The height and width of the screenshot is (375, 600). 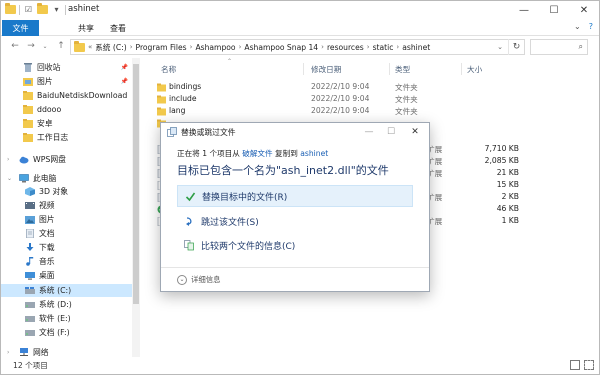 What do you see at coordinates (257, 153) in the screenshot?
I see `source-folder-link: 破解文件` at bounding box center [257, 153].